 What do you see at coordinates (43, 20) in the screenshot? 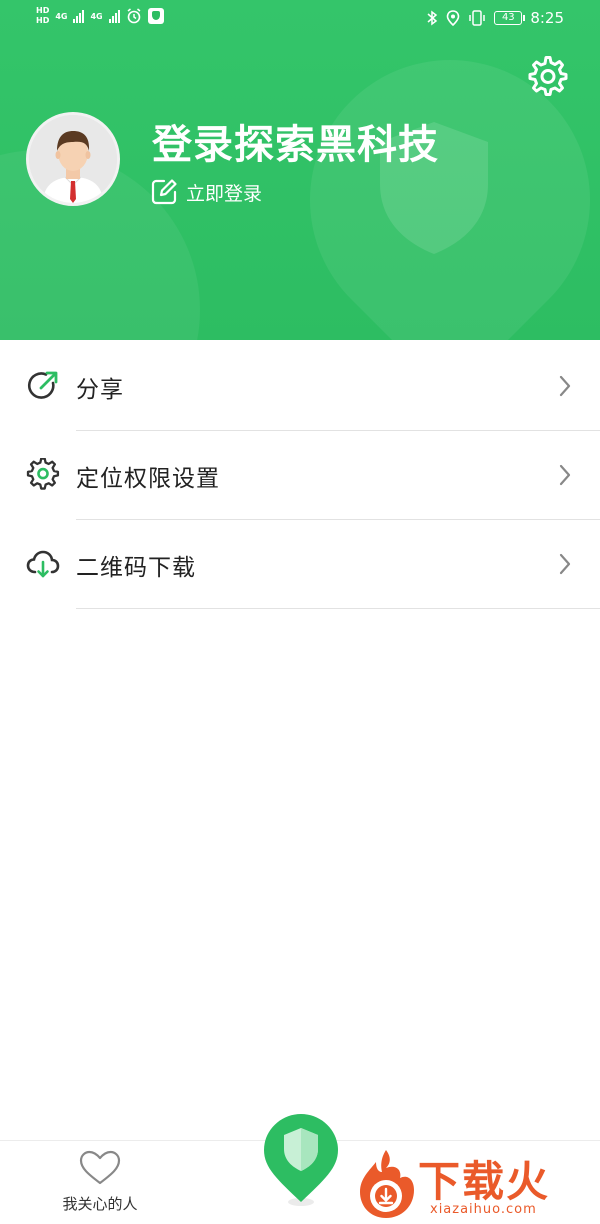
I see `hd-indicator-2: HD` at bounding box center [43, 20].